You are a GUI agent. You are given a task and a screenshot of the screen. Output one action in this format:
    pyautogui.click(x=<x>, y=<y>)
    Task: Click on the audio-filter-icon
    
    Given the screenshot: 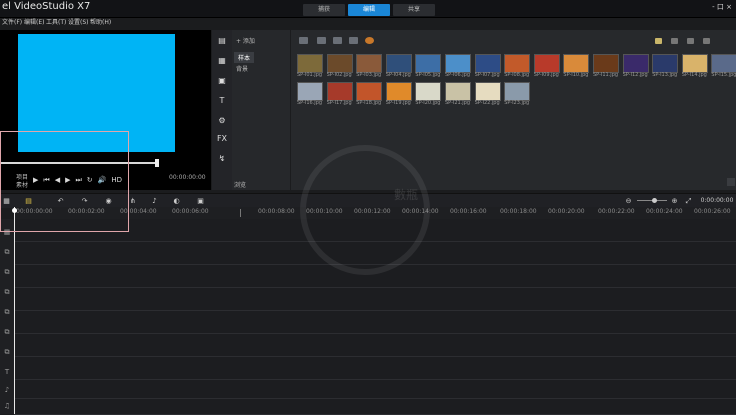 What is the action you would take?
    pyautogui.click(x=353, y=40)
    